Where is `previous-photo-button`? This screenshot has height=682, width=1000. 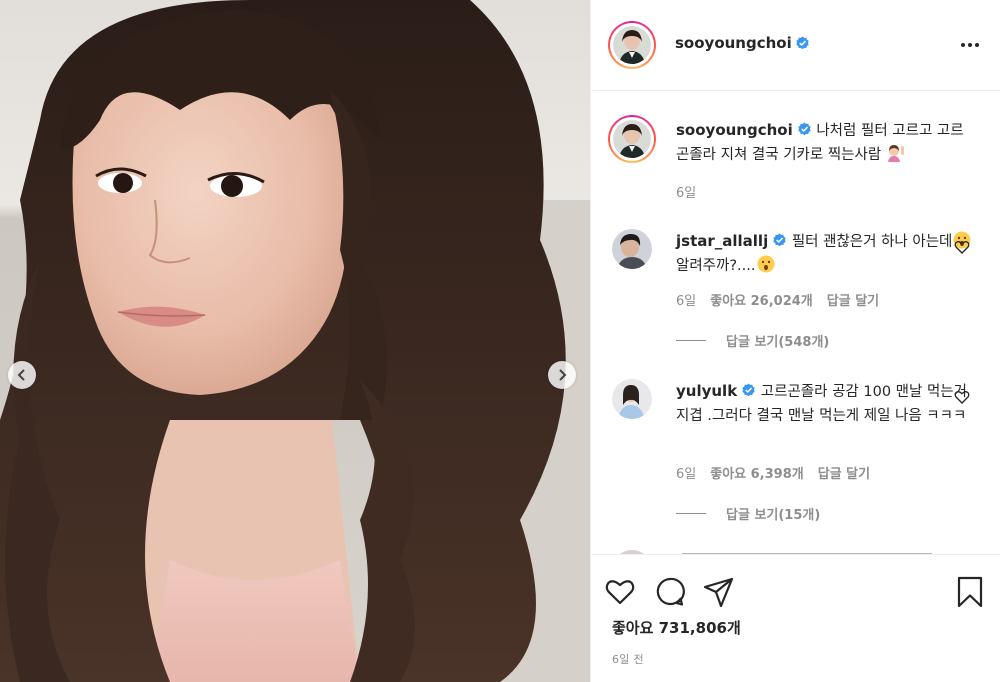 previous-photo-button is located at coordinates (22, 375).